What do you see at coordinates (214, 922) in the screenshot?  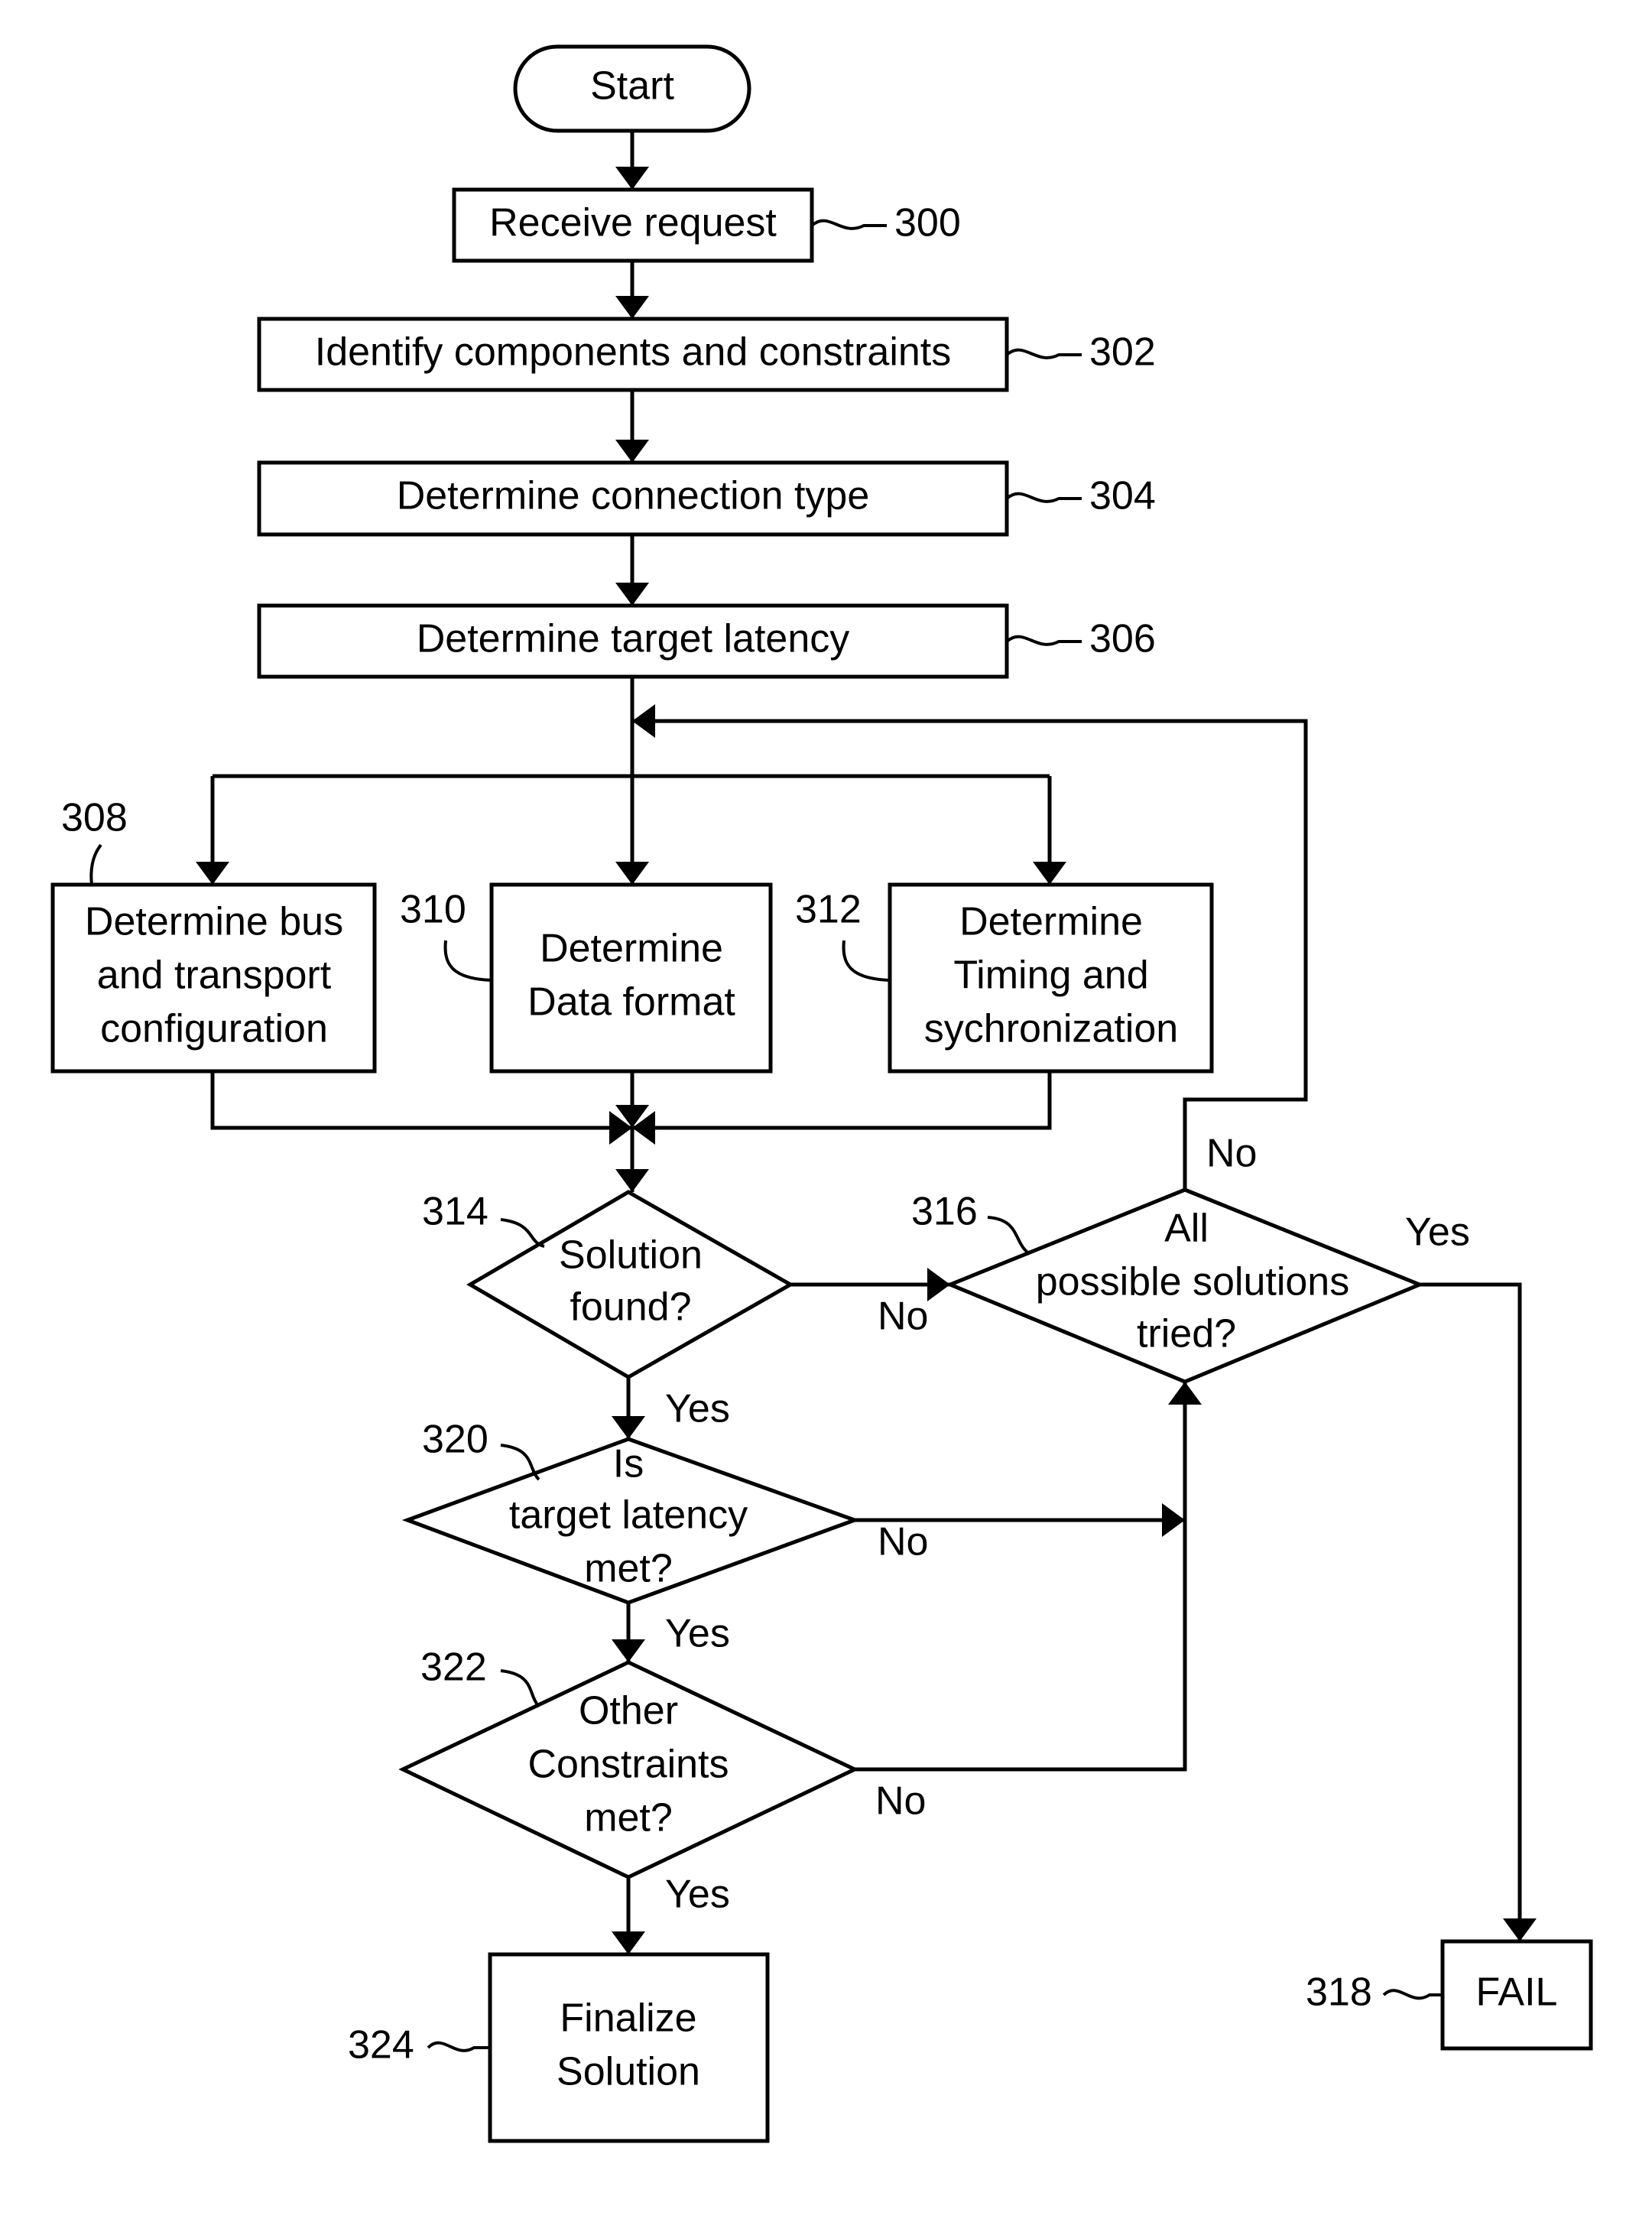 I see `node-308-line-1: Determine bus` at bounding box center [214, 922].